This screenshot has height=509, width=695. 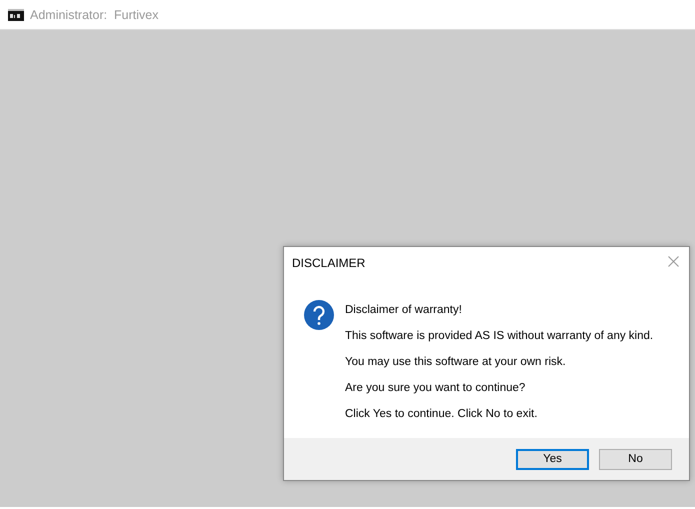 What do you see at coordinates (673, 261) in the screenshot?
I see `close-icon` at bounding box center [673, 261].